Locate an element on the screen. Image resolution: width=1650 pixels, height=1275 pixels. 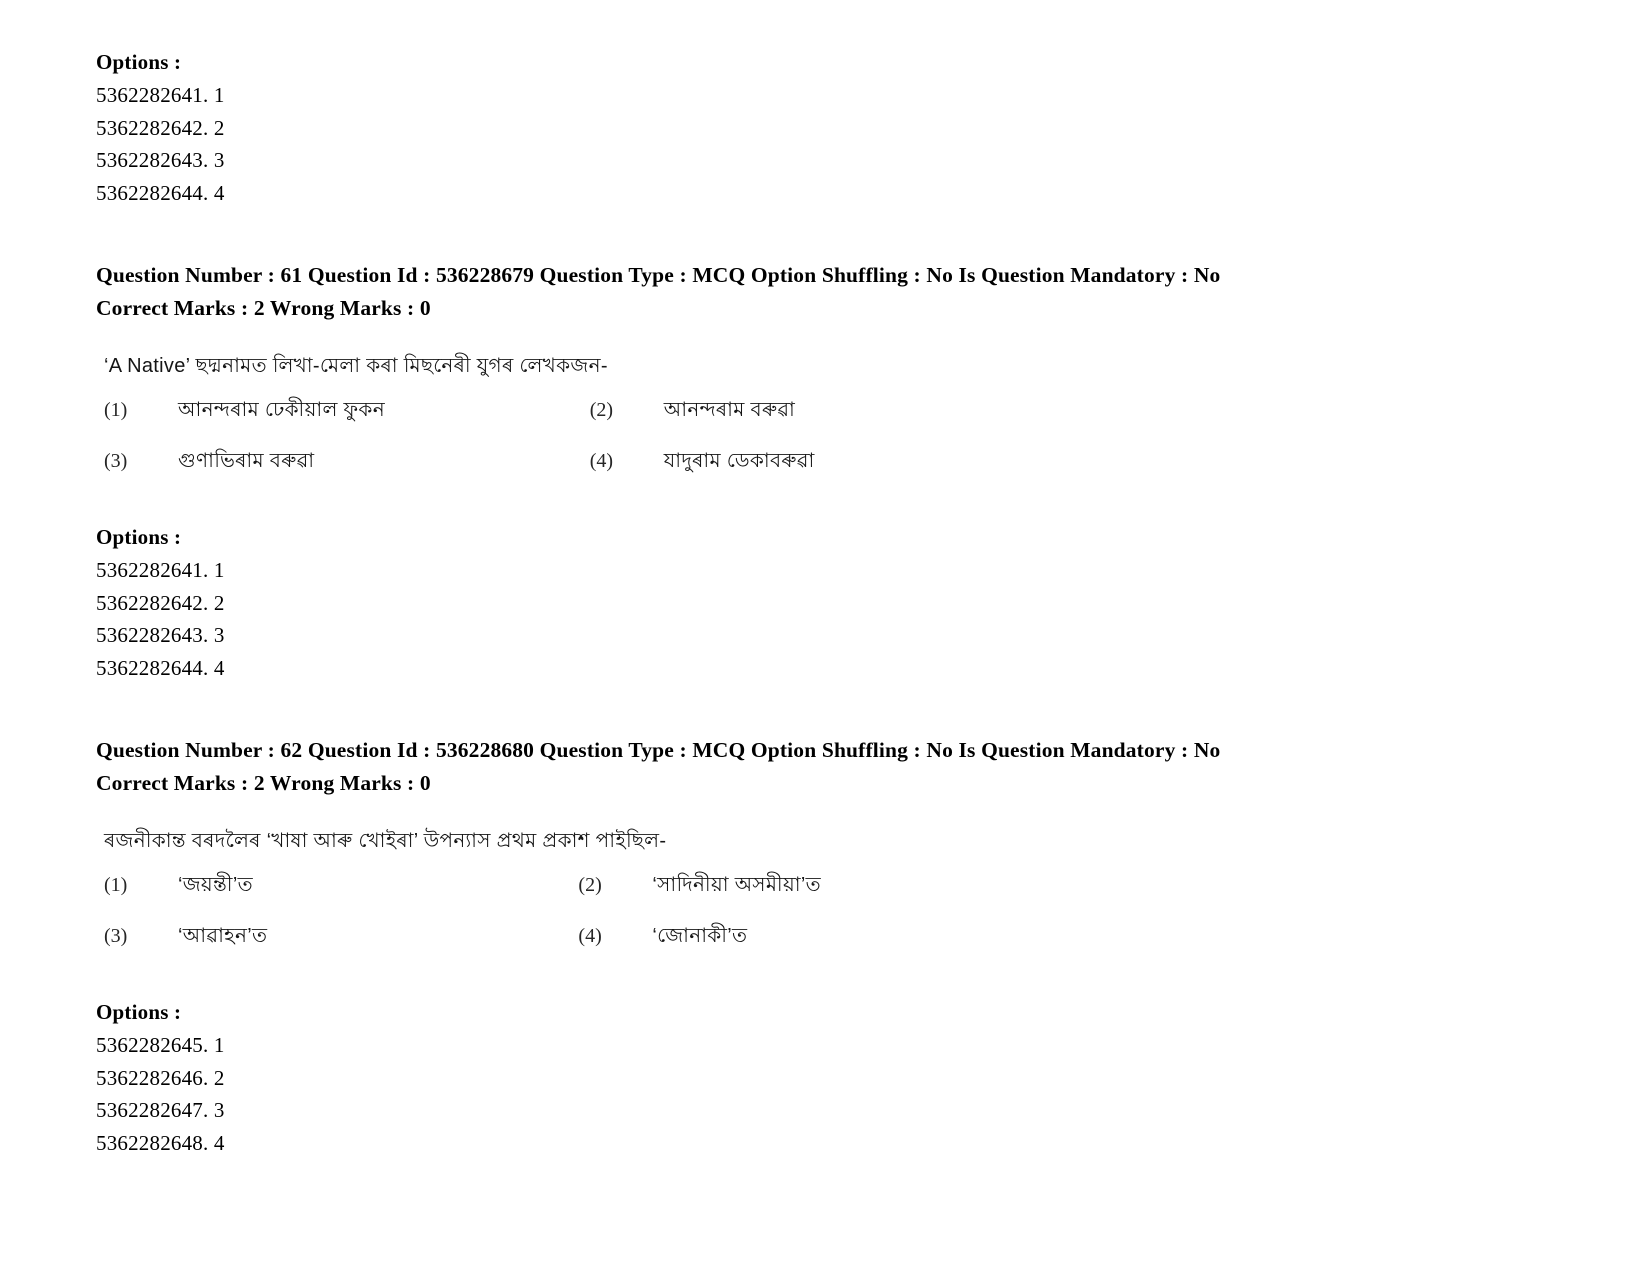
choice-text: ‘জয়ন্তী’ত is located at coordinates (215, 885).